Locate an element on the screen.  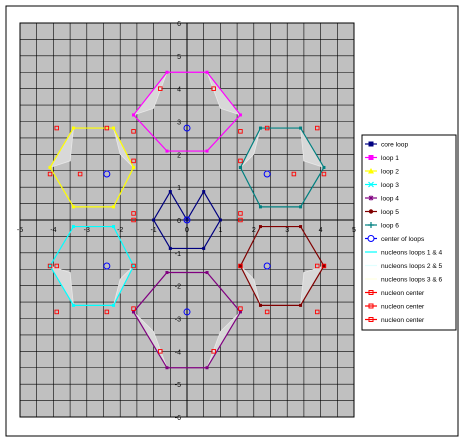
legend-box is located at coordinates (409, 232).